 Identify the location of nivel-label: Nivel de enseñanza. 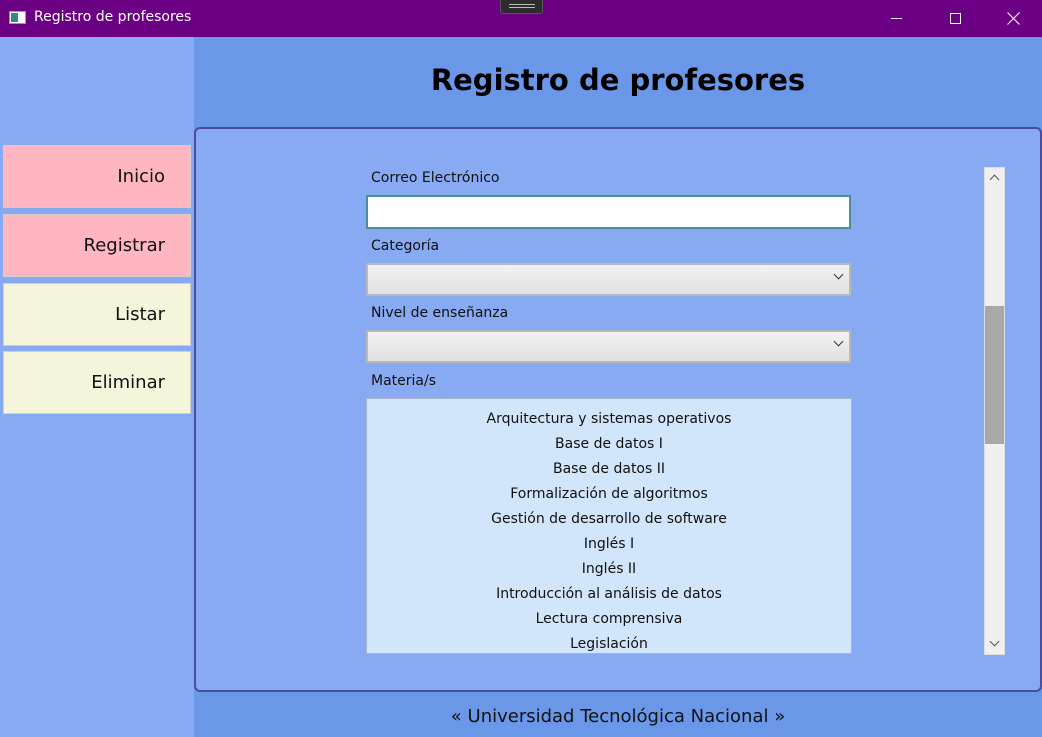
(440, 313).